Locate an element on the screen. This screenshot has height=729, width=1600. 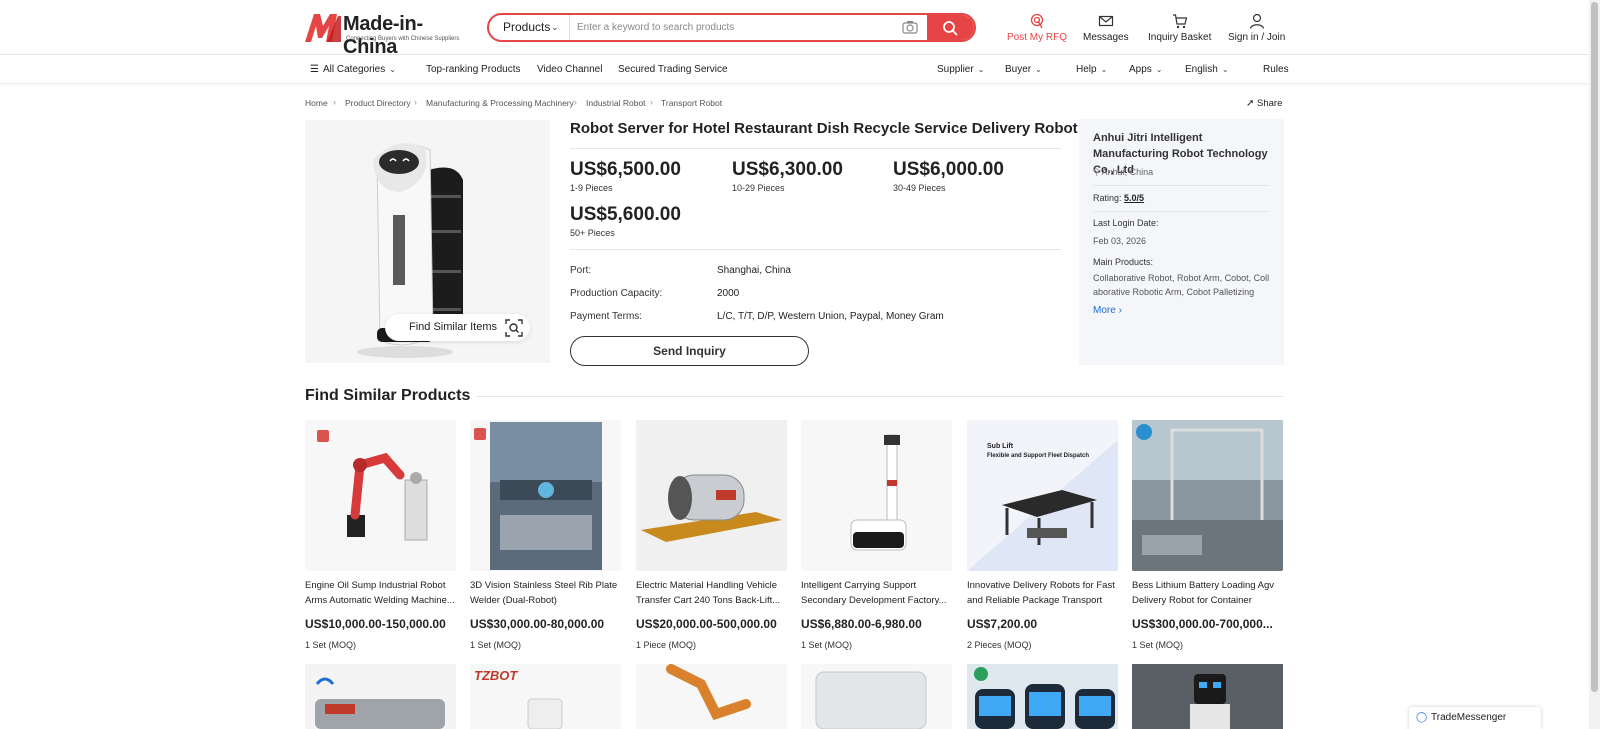
all-categories-menu: ☰ All Categories ⌄ is located at coordinates (353, 69).